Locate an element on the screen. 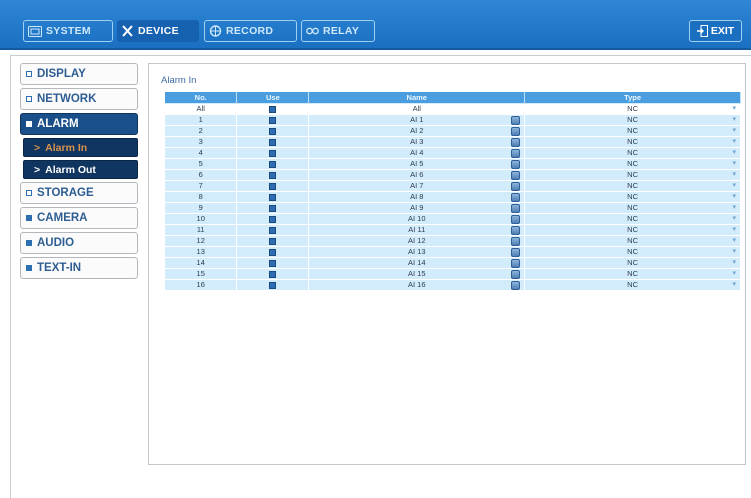 Image resolution: width=751 pixels, height=498 pixels. name-field: AI 2 is located at coordinates (417, 130).